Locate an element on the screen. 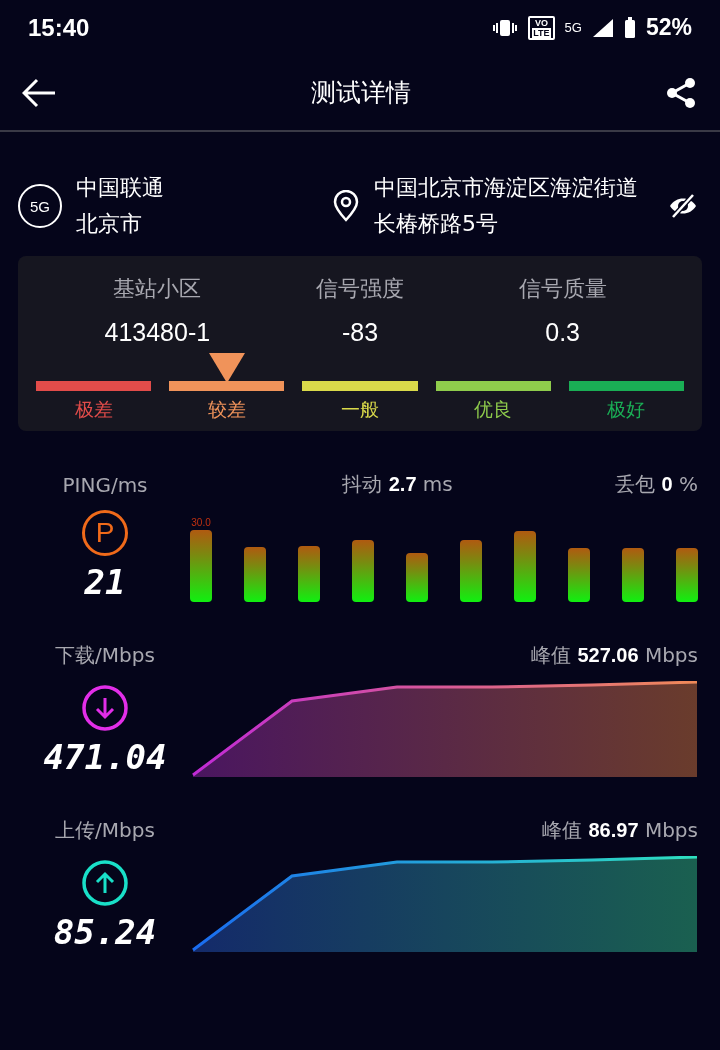 The image size is (720, 1050). network-type: 5G is located at coordinates (573, 27).